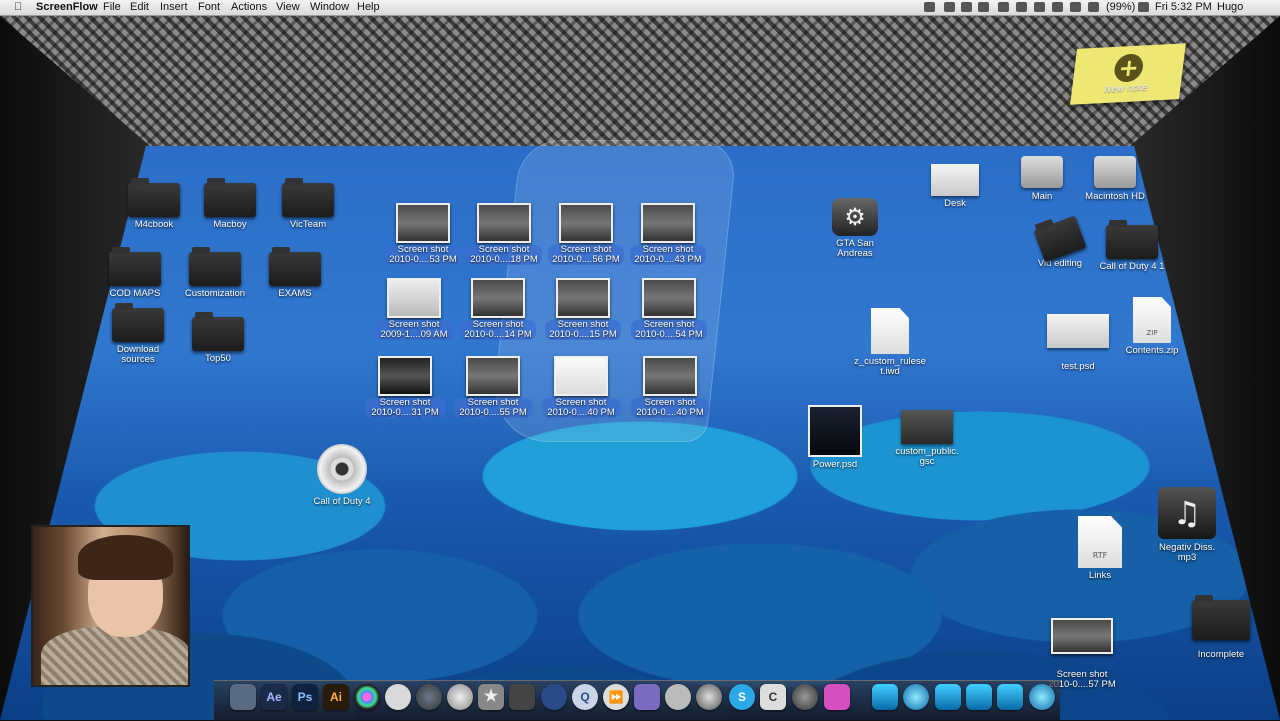 The image size is (1280, 721). I want to click on folder-label: M4cbook, so click(154, 224).